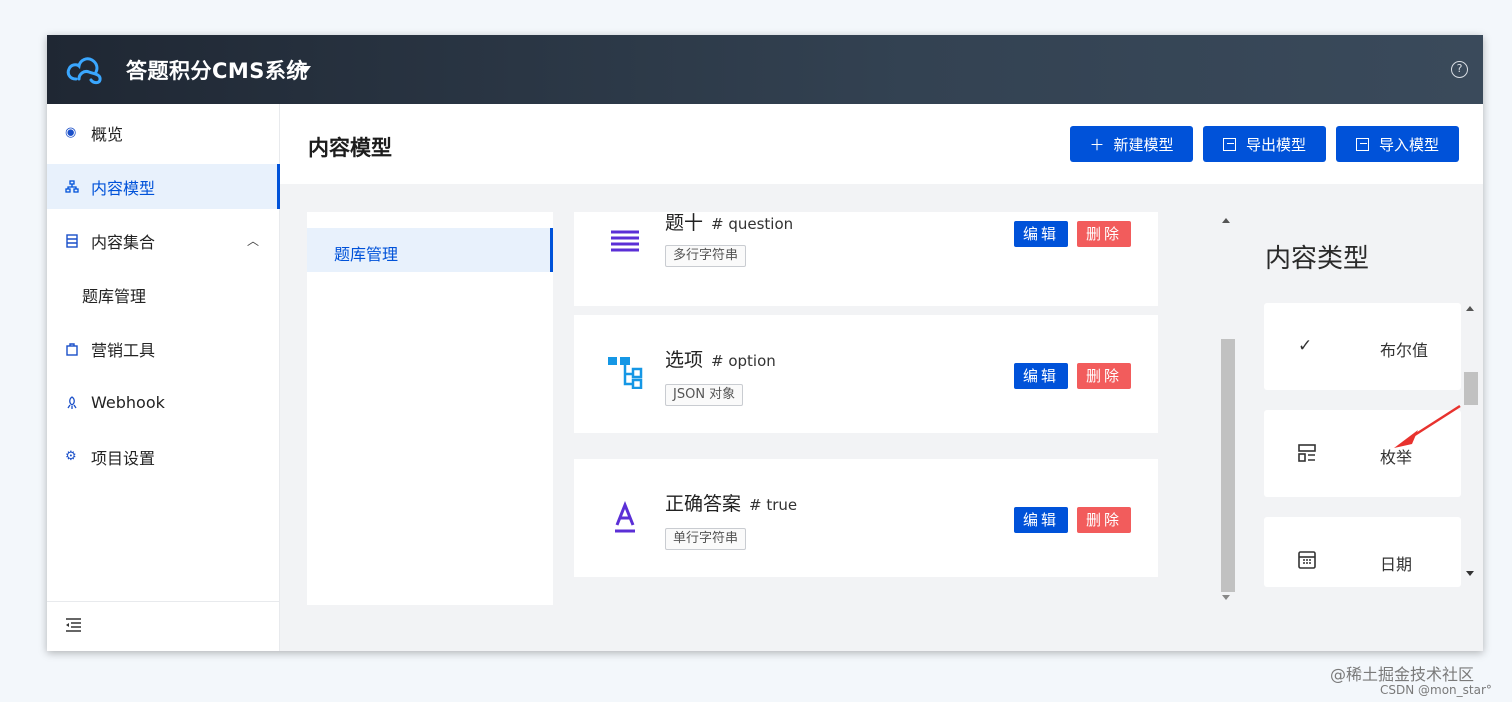  What do you see at coordinates (1427, 426) in the screenshot?
I see `annotation-arrow-icon` at bounding box center [1427, 426].